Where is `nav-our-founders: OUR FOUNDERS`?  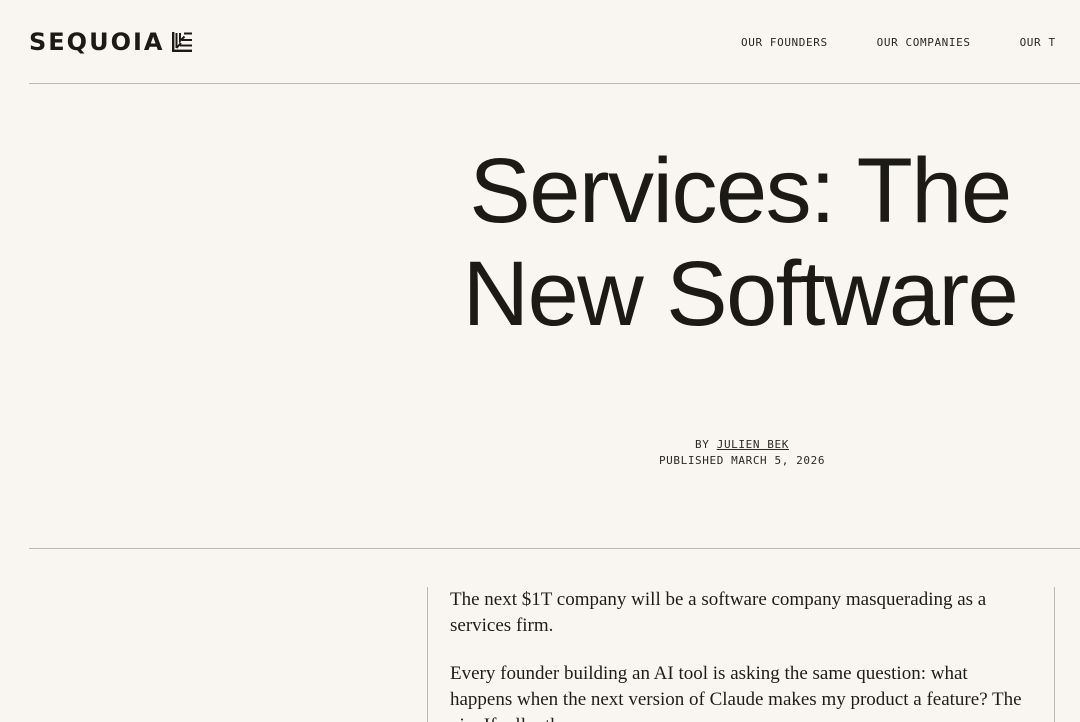
nav-our-founders: OUR FOUNDERS is located at coordinates (784, 43).